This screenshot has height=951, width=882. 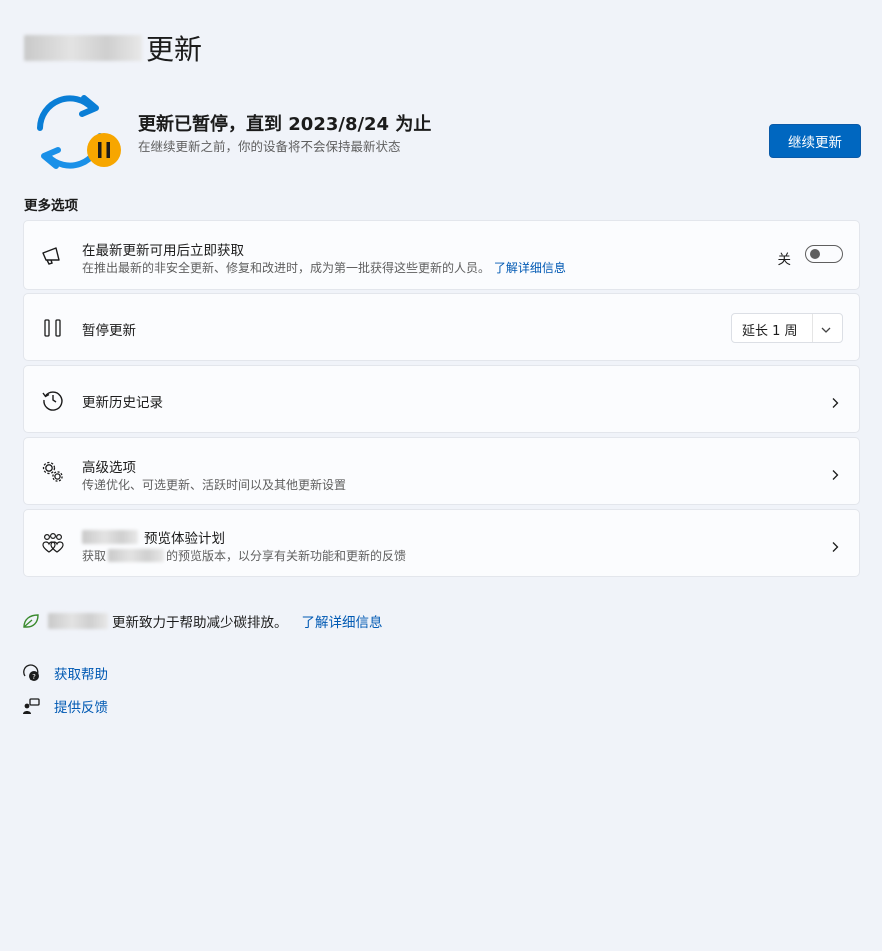 I want to click on dropdown-divider, so click(x=812, y=328).